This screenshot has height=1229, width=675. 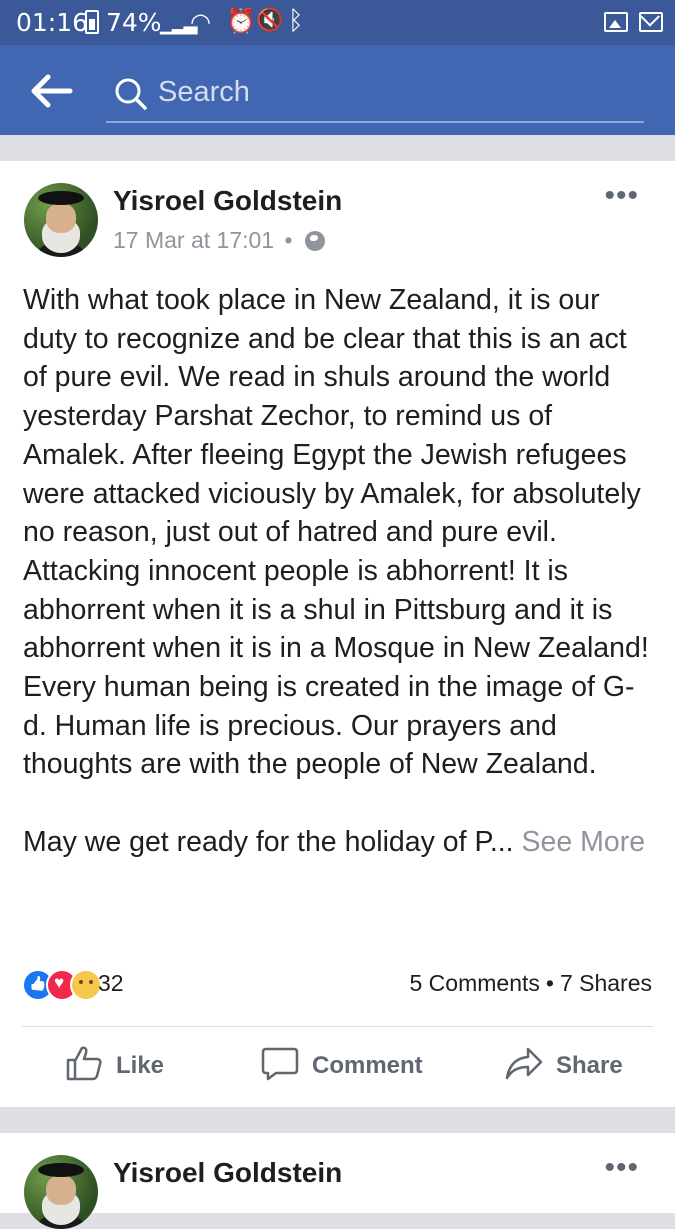 I want to click on like-label: Like, so click(x=140, y=1065).